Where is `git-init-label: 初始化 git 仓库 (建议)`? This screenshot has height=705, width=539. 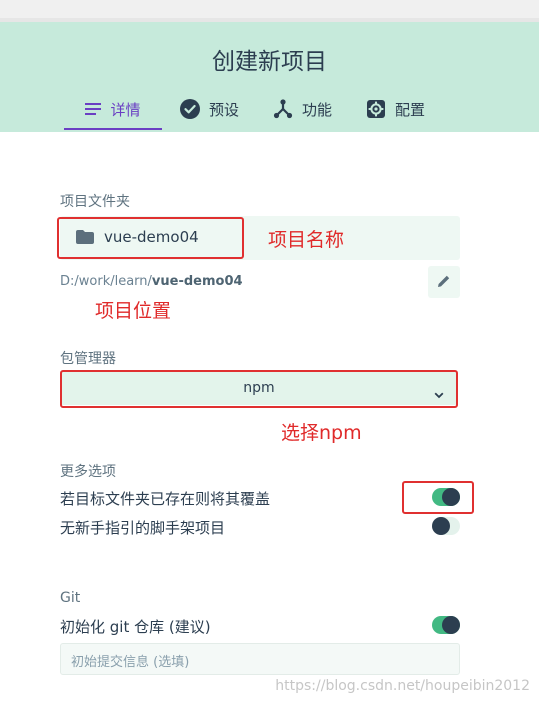 git-init-label: 初始化 git 仓库 (建议) is located at coordinates (135, 627).